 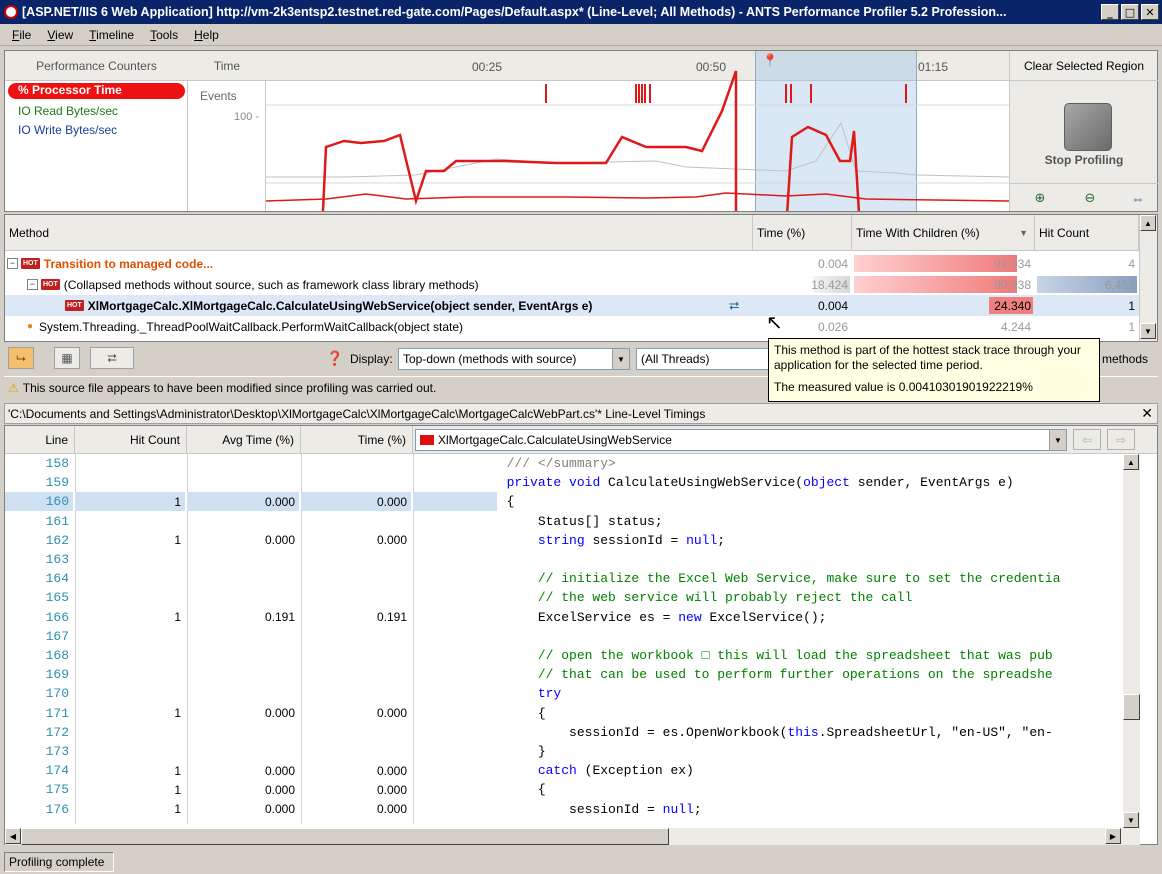 What do you see at coordinates (1012, 305) in the screenshot?
I see `time-children-value: 24.340` at bounding box center [1012, 305].